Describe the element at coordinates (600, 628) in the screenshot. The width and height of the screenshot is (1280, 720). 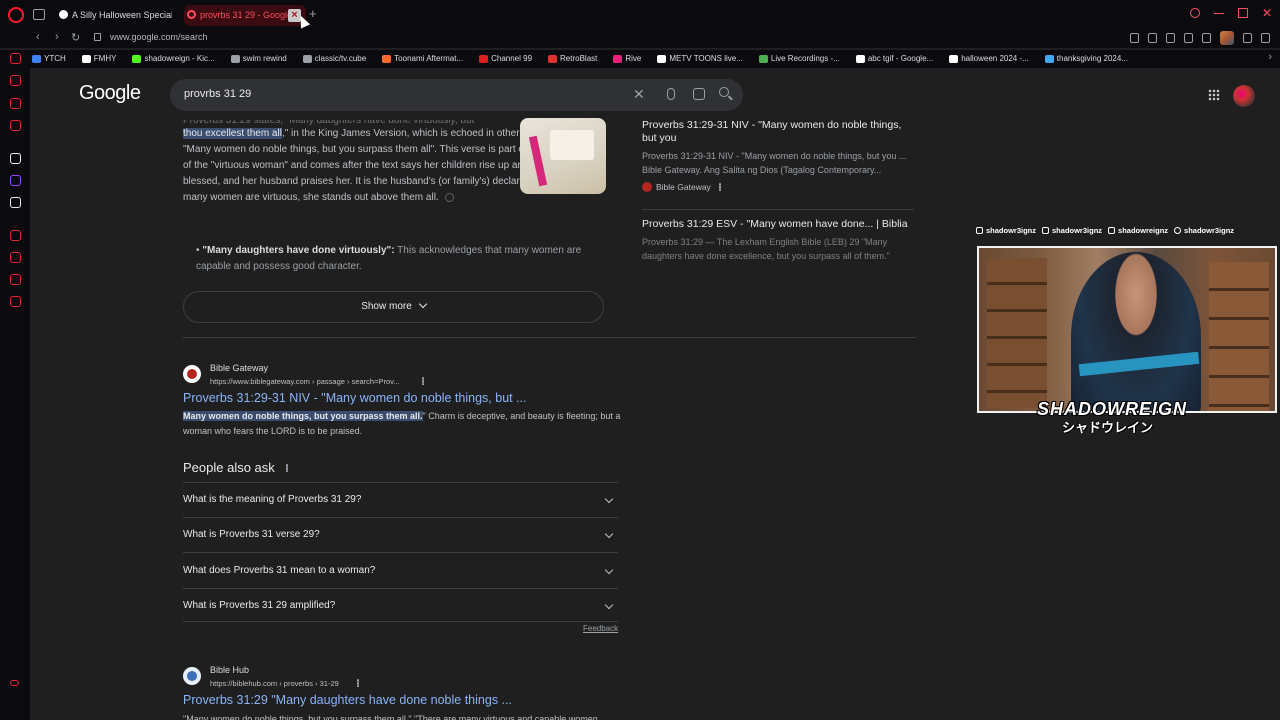
I see `feedback-link: Feedback` at that location.